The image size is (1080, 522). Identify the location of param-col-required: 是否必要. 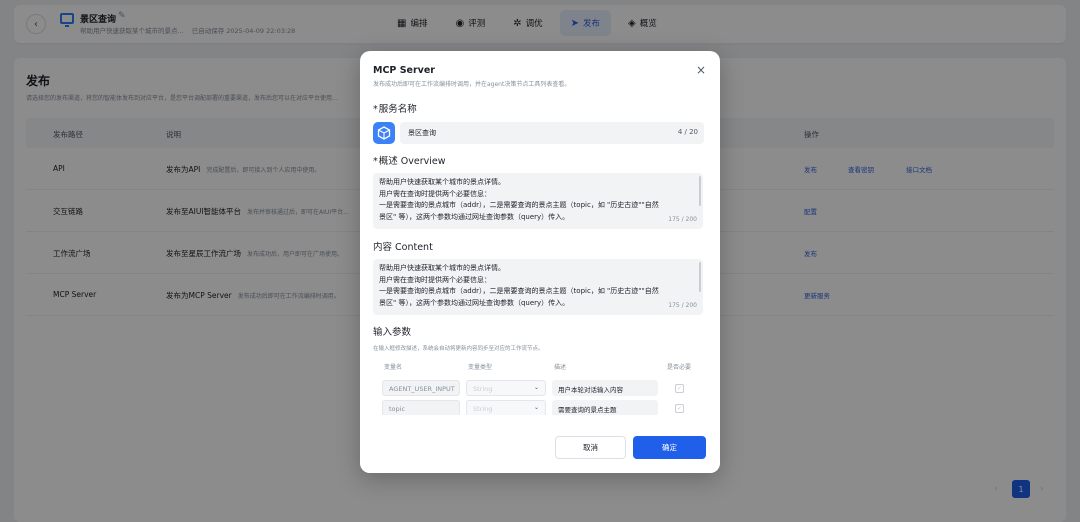
(679, 367).